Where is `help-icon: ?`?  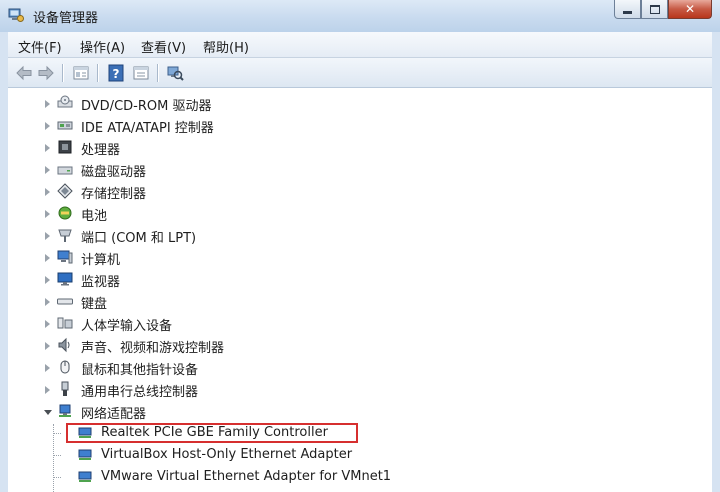 help-icon: ? is located at coordinates (116, 73).